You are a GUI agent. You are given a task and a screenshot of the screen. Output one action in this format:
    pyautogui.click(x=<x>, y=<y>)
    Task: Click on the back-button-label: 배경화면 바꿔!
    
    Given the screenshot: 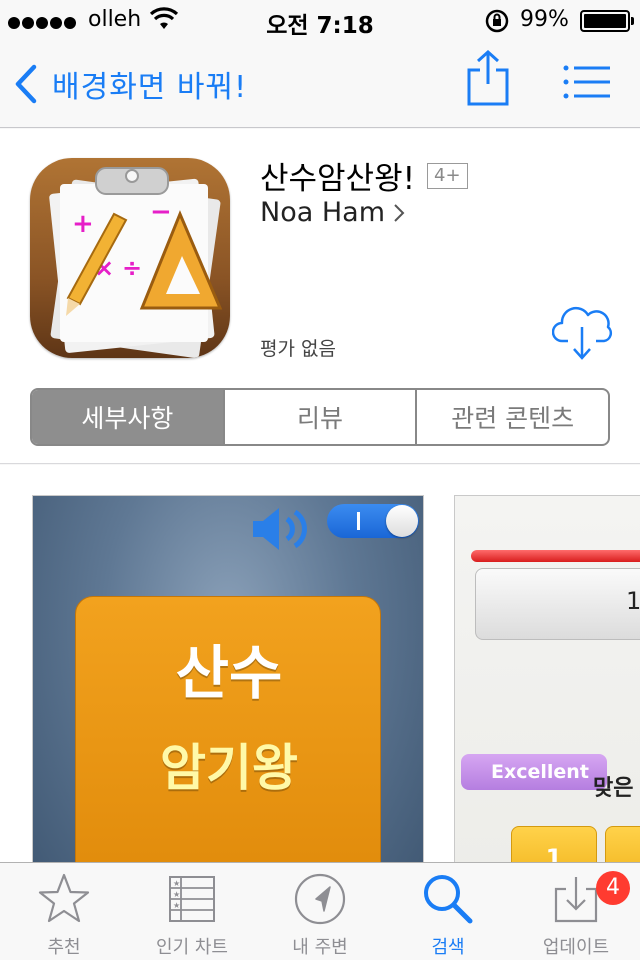 What is the action you would take?
    pyautogui.click(x=150, y=87)
    